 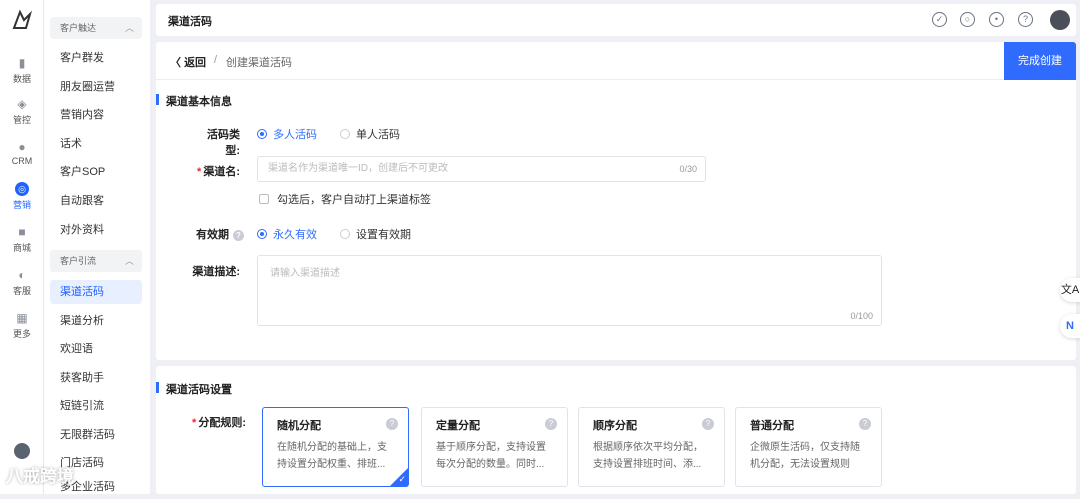 What do you see at coordinates (805, 456) in the screenshot?
I see `card-desc: 企微原生活码，仅支持随 机分配，无法设置规则` at bounding box center [805, 456].